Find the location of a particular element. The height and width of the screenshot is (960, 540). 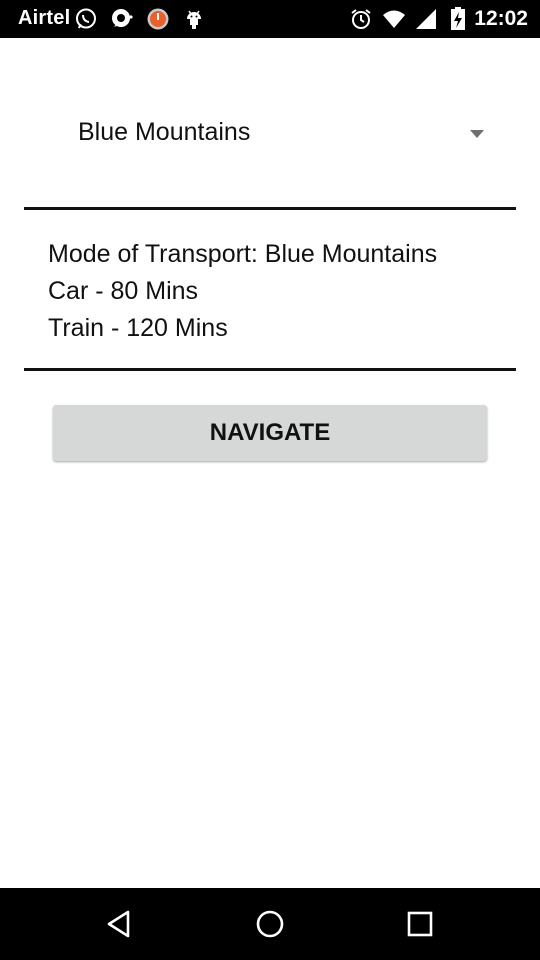

status-bar: Airtel 12:02 is located at coordinates (270, 19).